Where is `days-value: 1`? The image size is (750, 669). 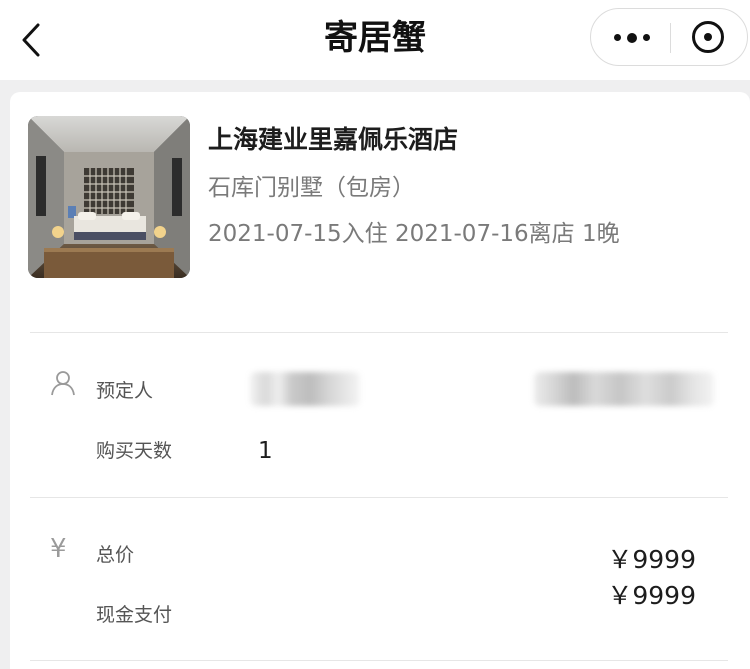
days-value: 1 is located at coordinates (265, 451).